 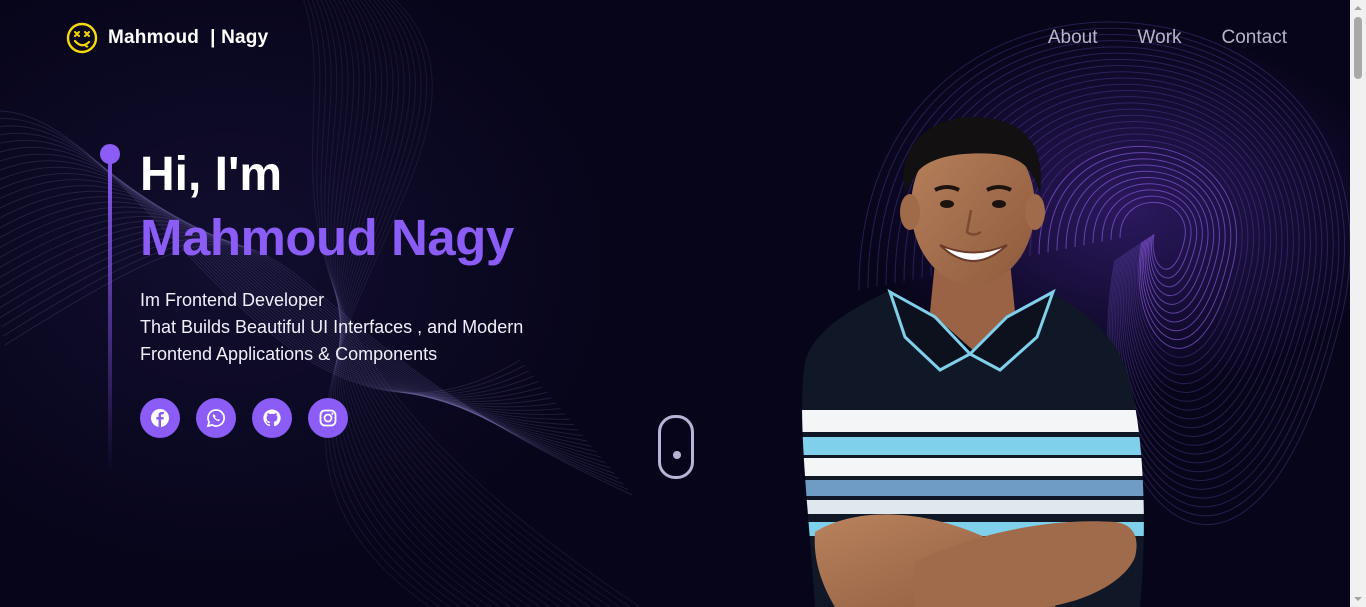 I want to click on instagram-icon, so click(x=328, y=418).